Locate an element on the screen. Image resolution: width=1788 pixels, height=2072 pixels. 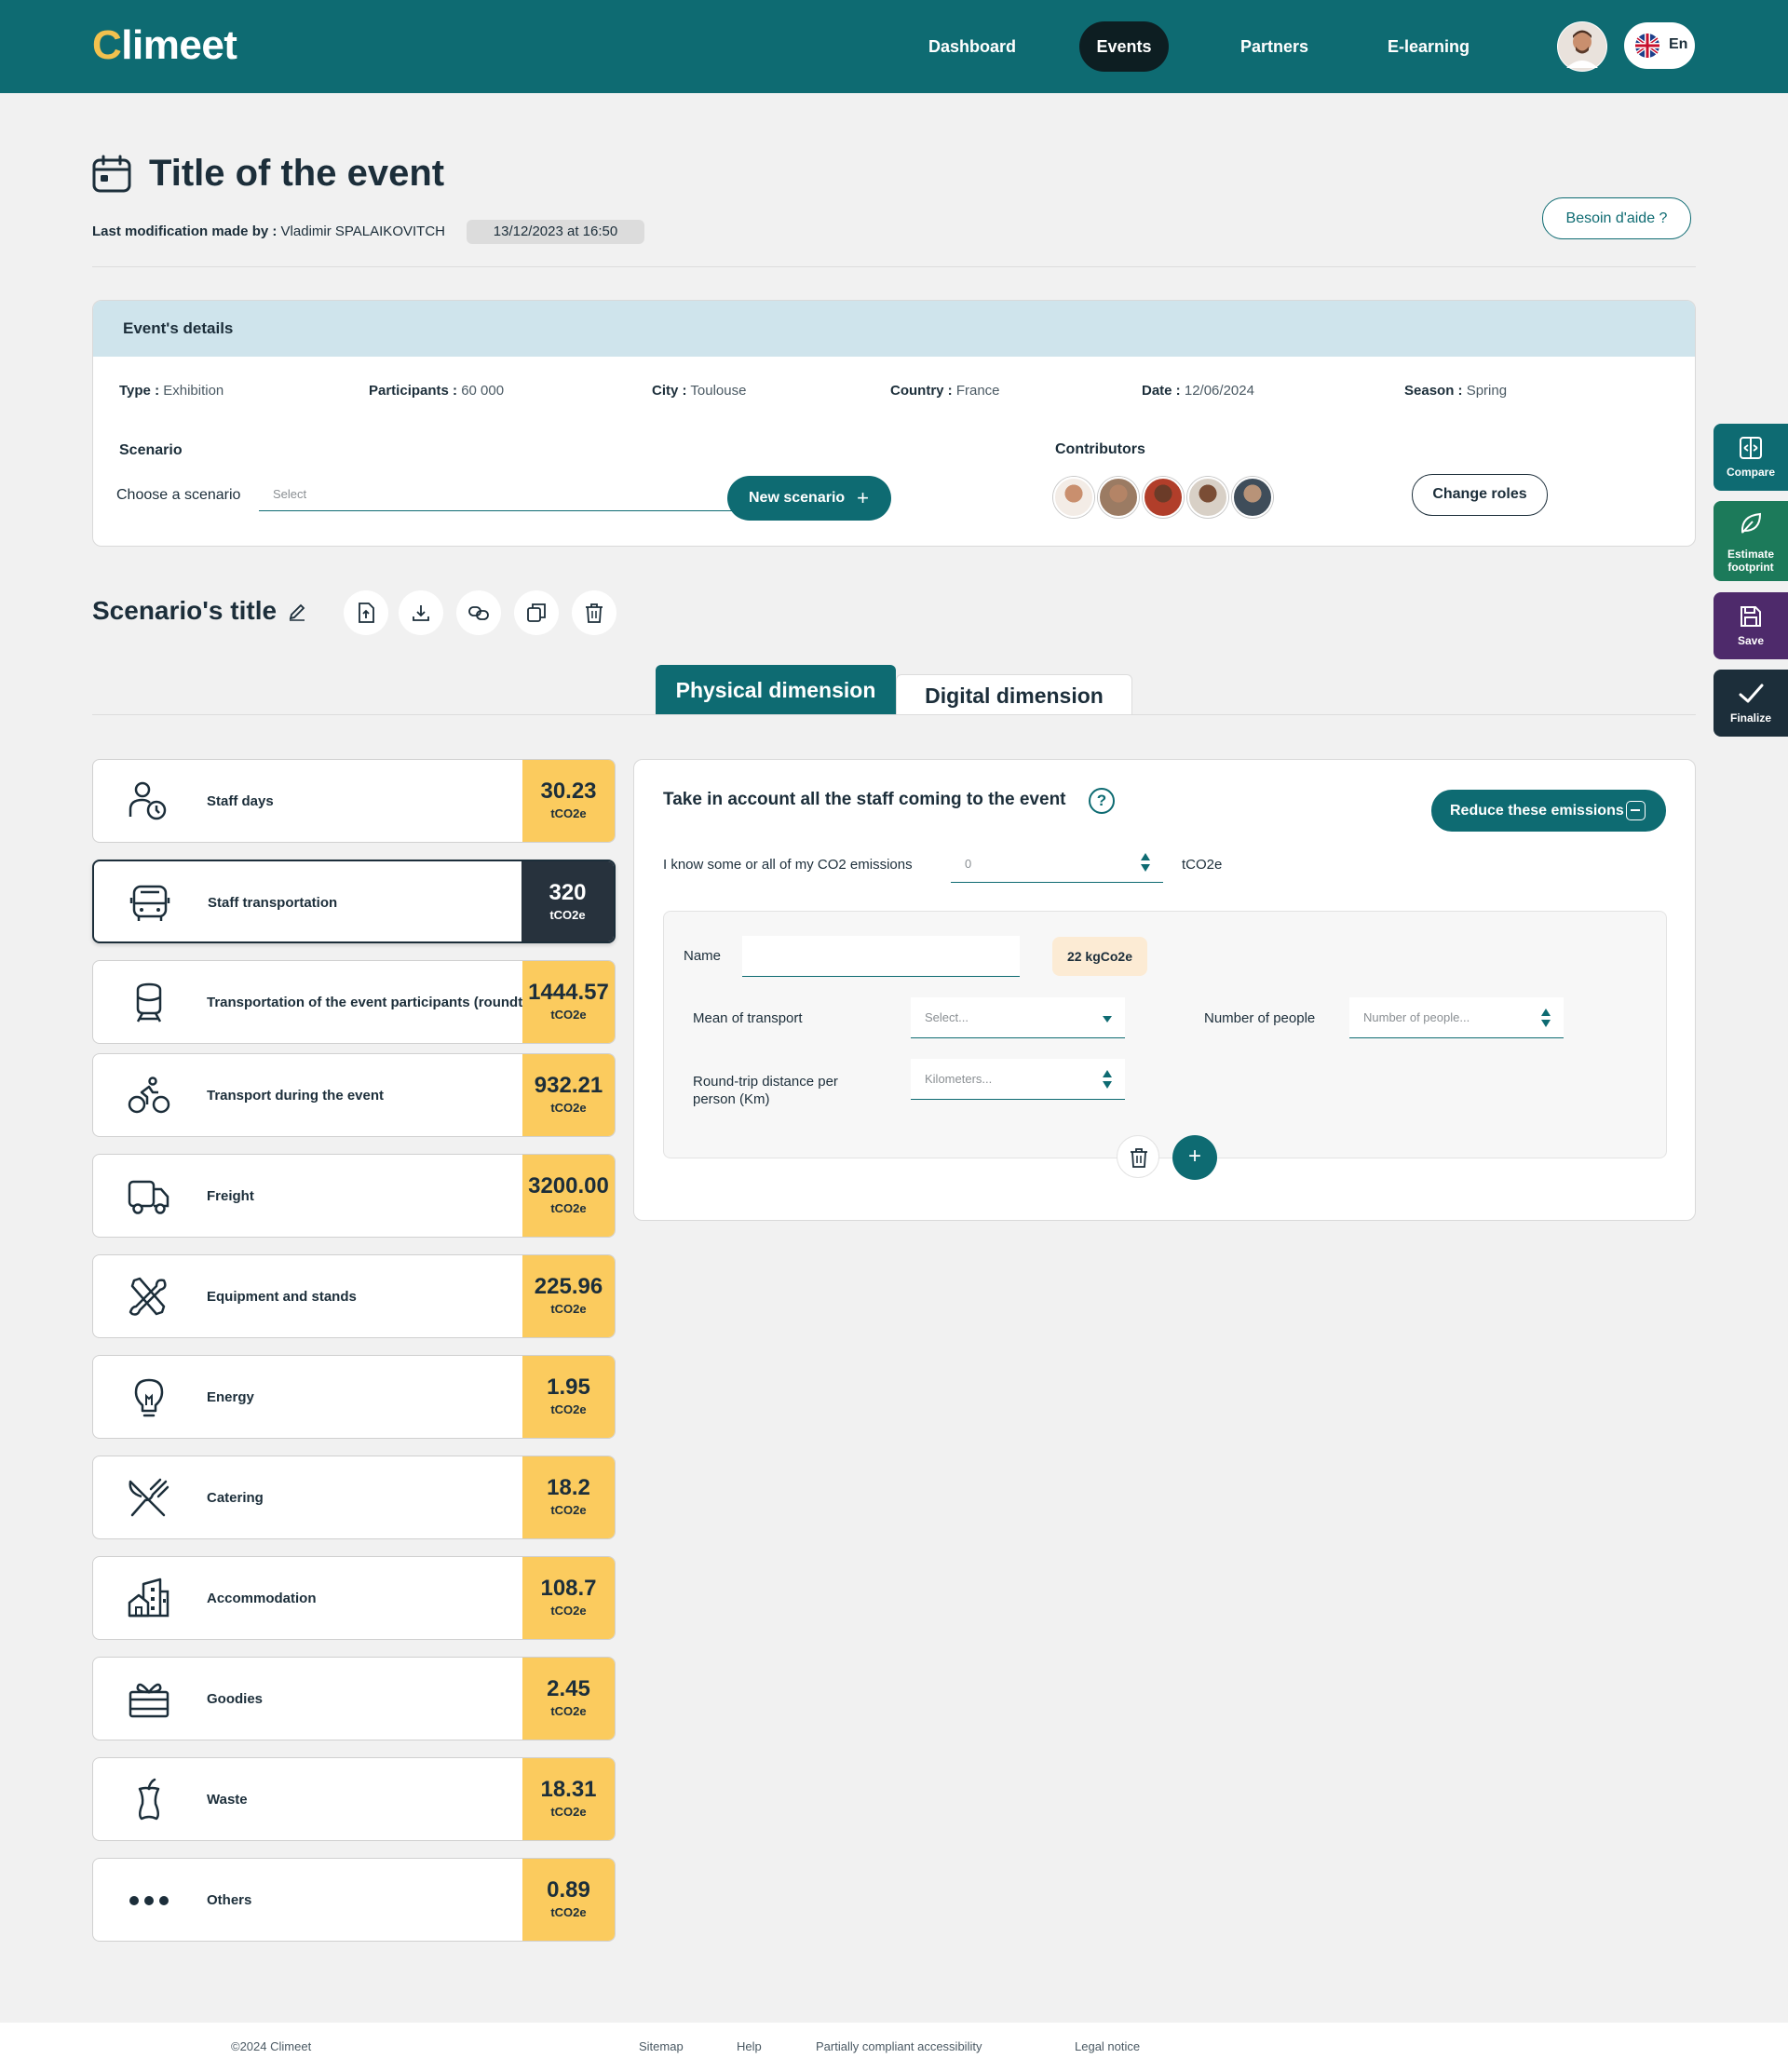
link-button is located at coordinates (478, 612).